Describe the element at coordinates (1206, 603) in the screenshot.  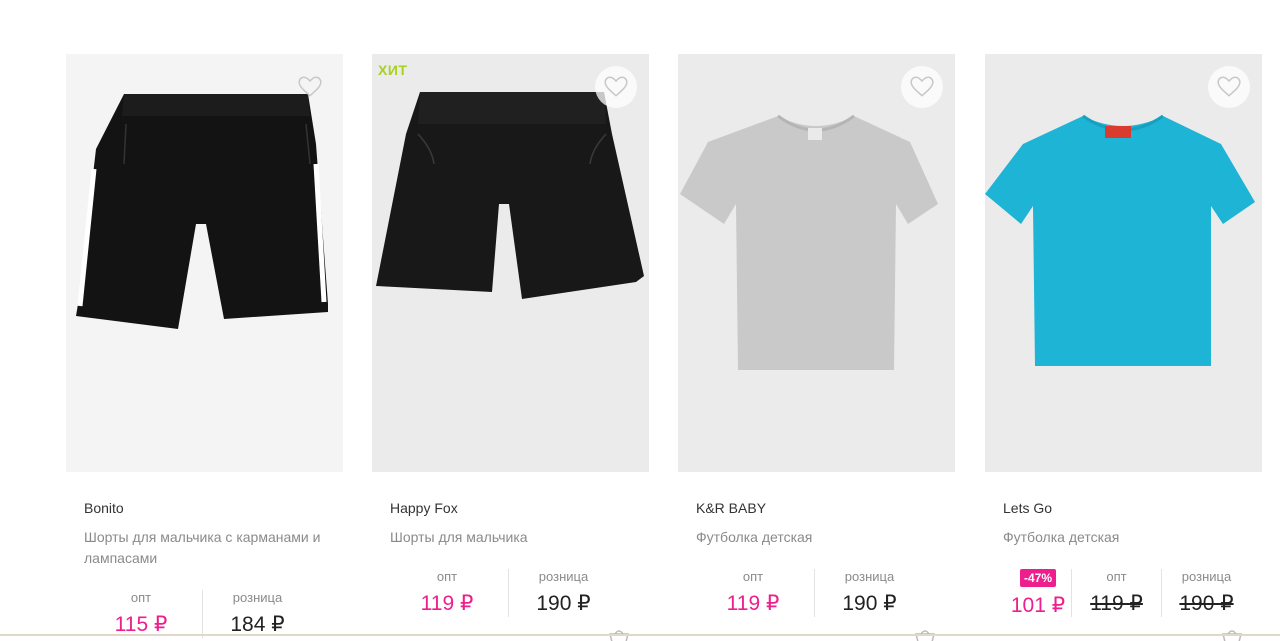
I see `retail-value-old: 190 ₽` at that location.